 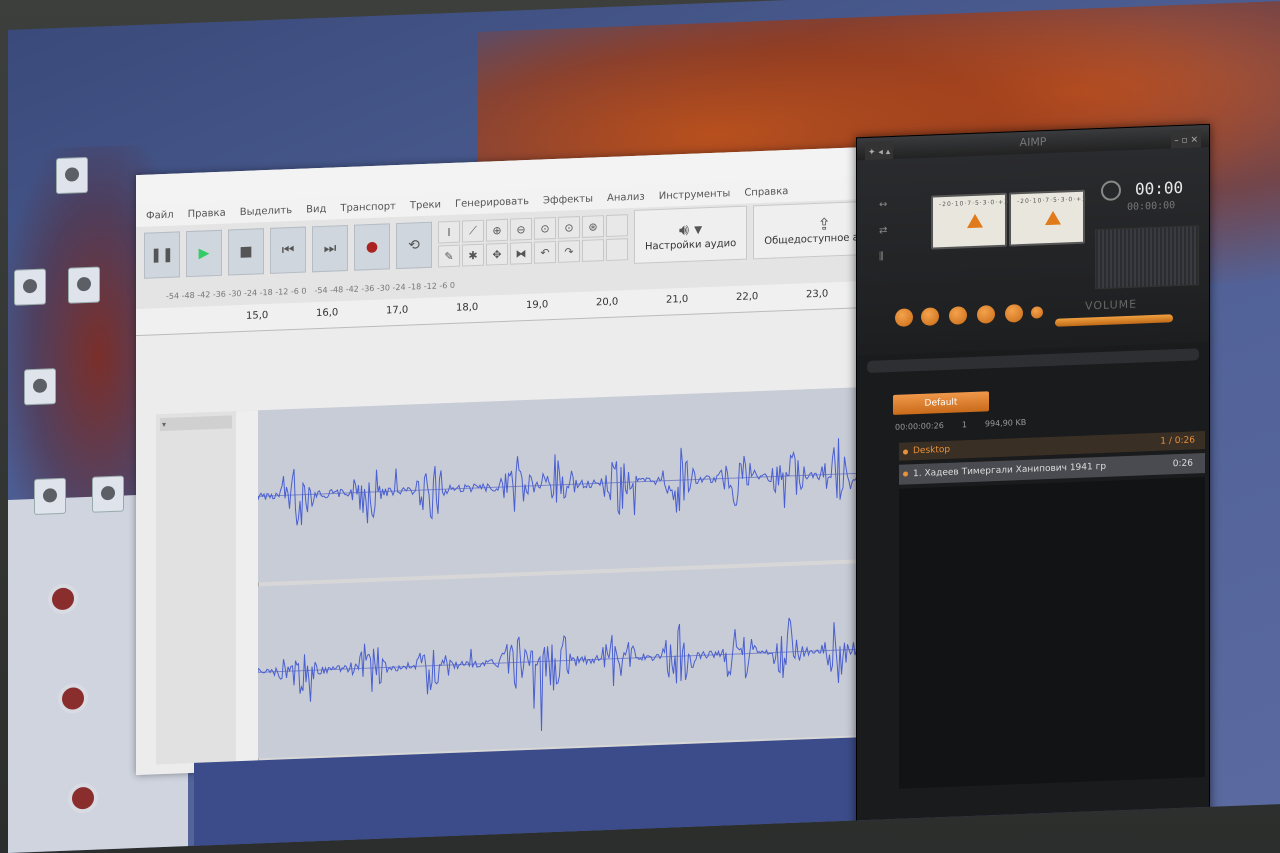 I want to click on skip-start-icon: ⏮, so click(x=288, y=250).